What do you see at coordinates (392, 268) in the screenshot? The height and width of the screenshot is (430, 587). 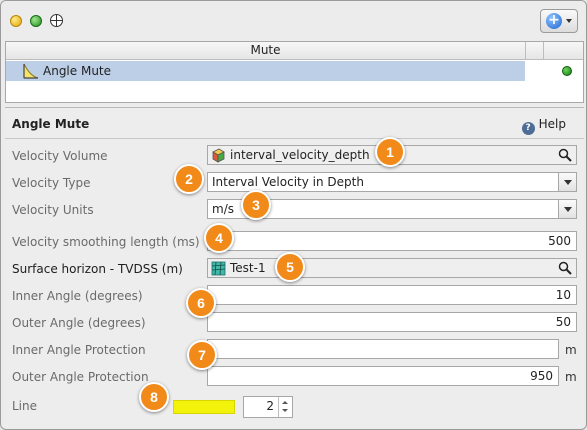 I see `surface-horizon-field: Test-1` at bounding box center [392, 268].